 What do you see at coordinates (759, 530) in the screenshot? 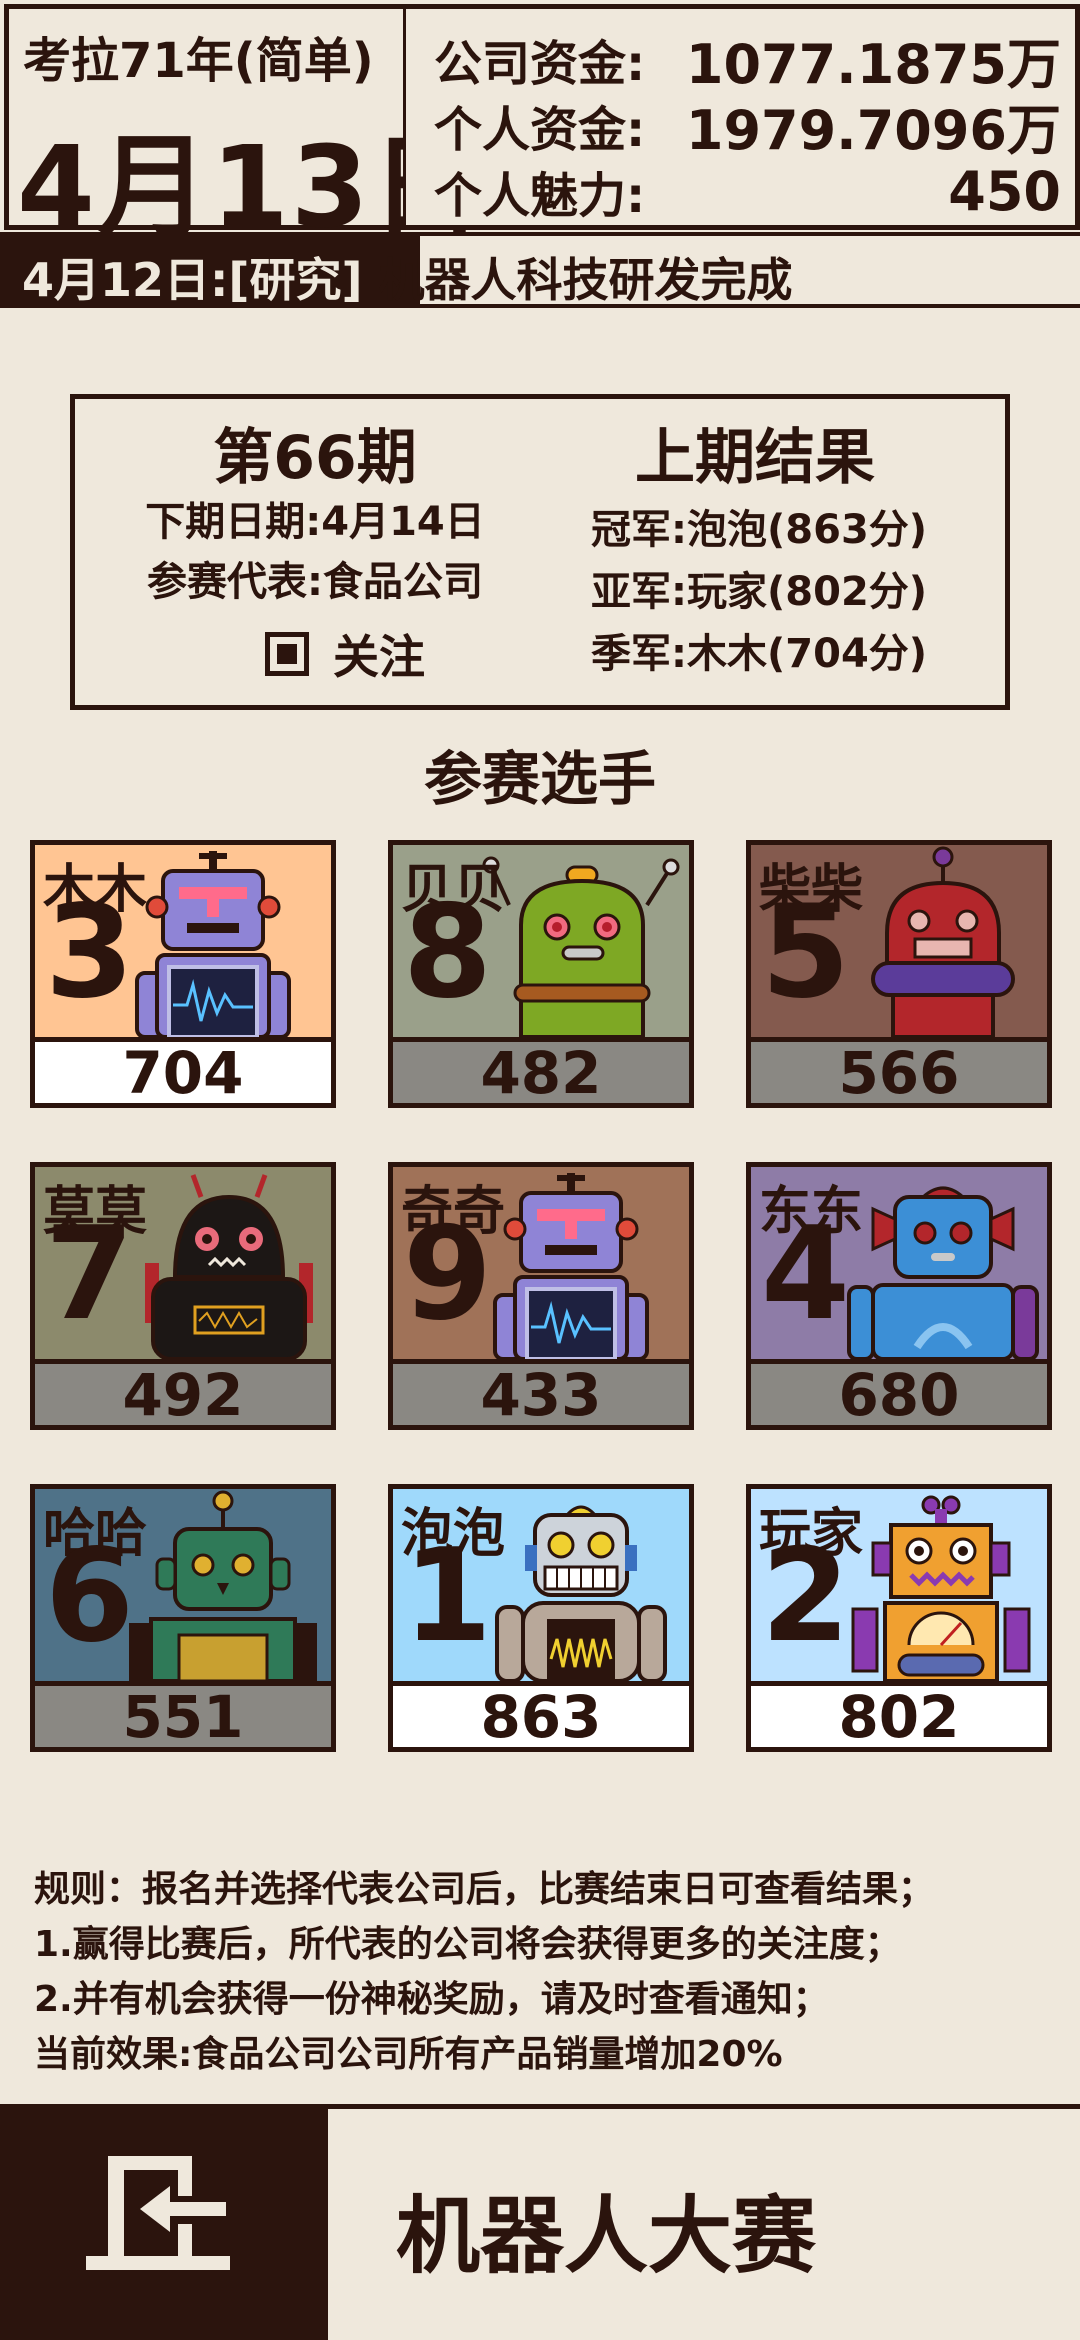
I see `champion-result: 冠军:泡泡(863分)` at bounding box center [759, 530].